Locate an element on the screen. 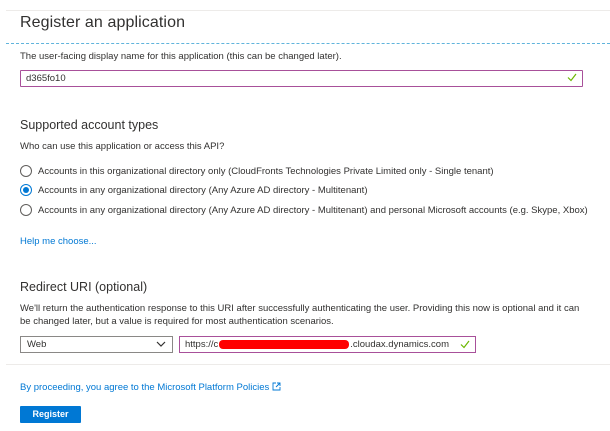 The image size is (610, 431). redirect-uri-title: Redirect URI (optional) is located at coordinates (84, 287).